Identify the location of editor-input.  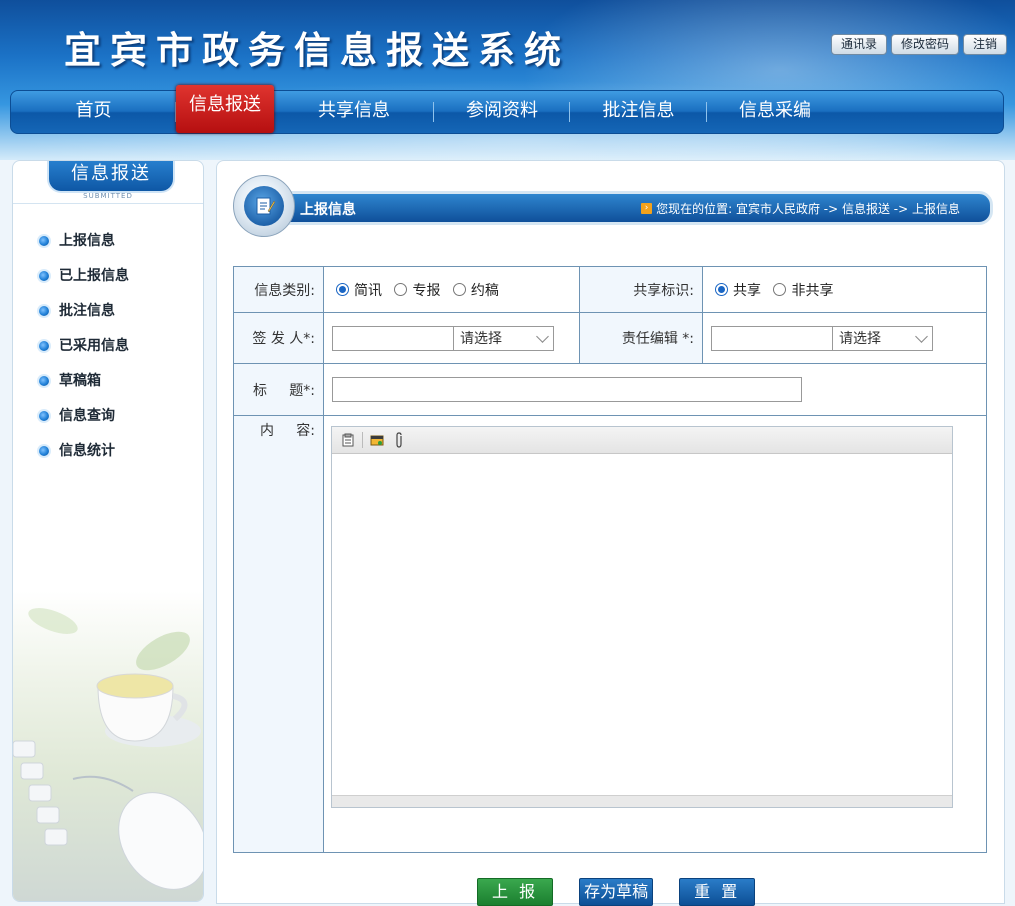
(772, 338).